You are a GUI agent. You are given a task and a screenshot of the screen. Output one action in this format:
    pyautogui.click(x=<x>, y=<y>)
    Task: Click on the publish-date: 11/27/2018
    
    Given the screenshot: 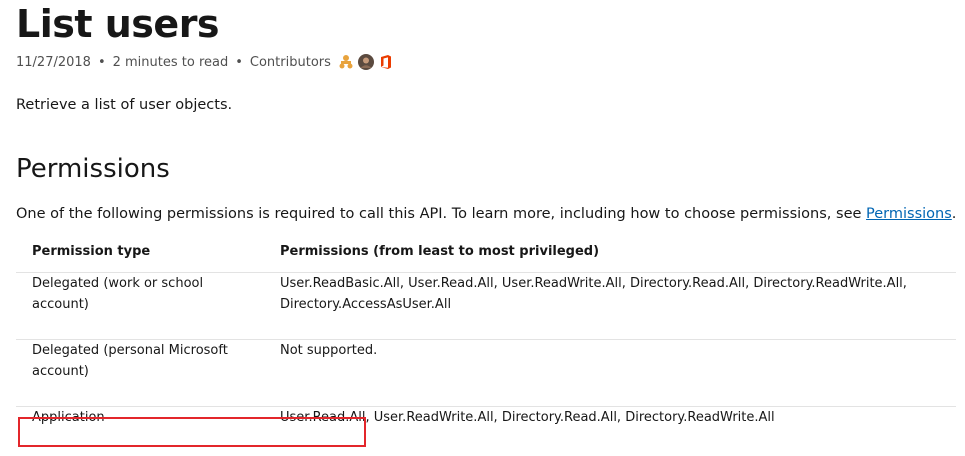 What is the action you would take?
    pyautogui.click(x=53, y=62)
    